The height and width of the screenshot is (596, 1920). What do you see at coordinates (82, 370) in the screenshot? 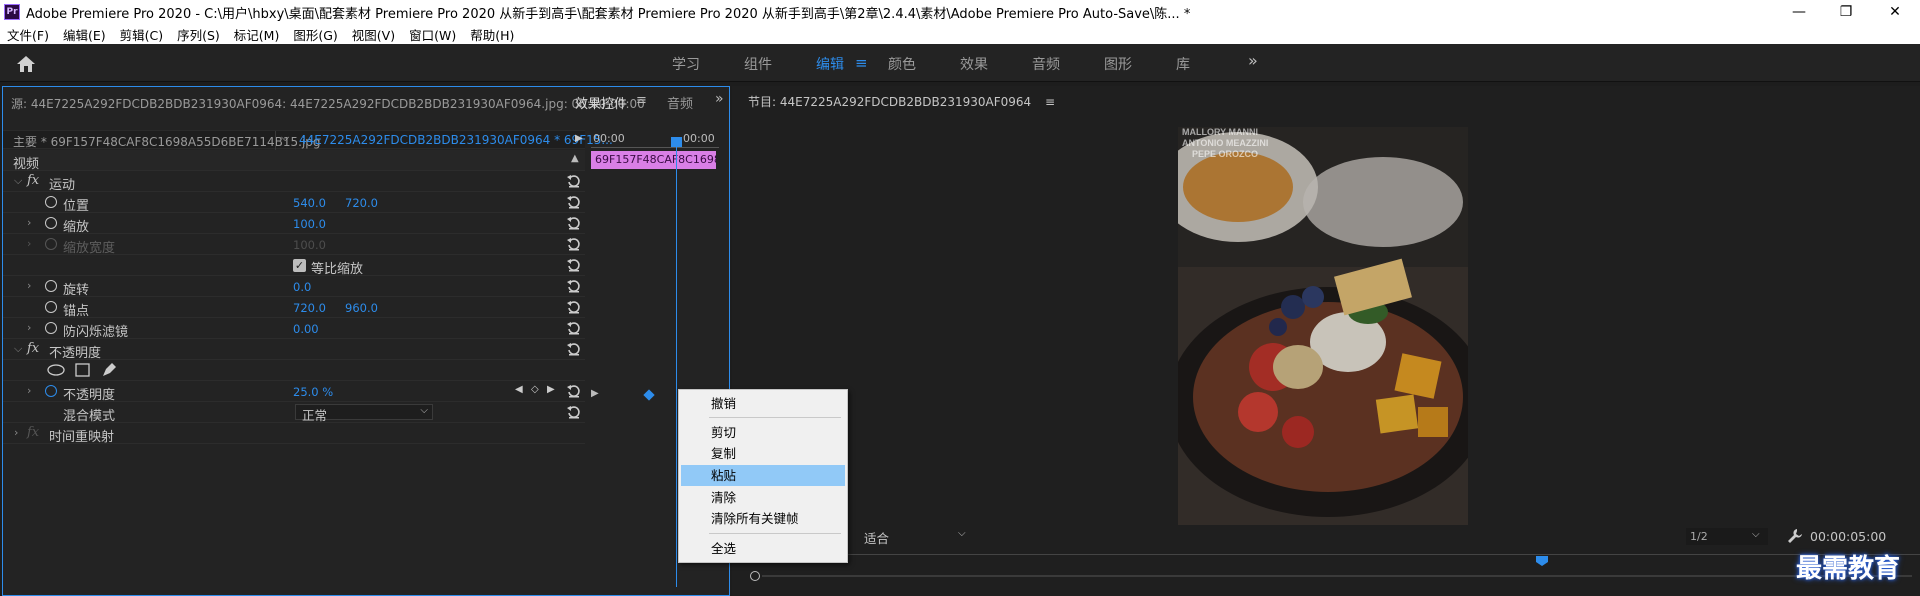
I see `rectangle-mask-icon` at bounding box center [82, 370].